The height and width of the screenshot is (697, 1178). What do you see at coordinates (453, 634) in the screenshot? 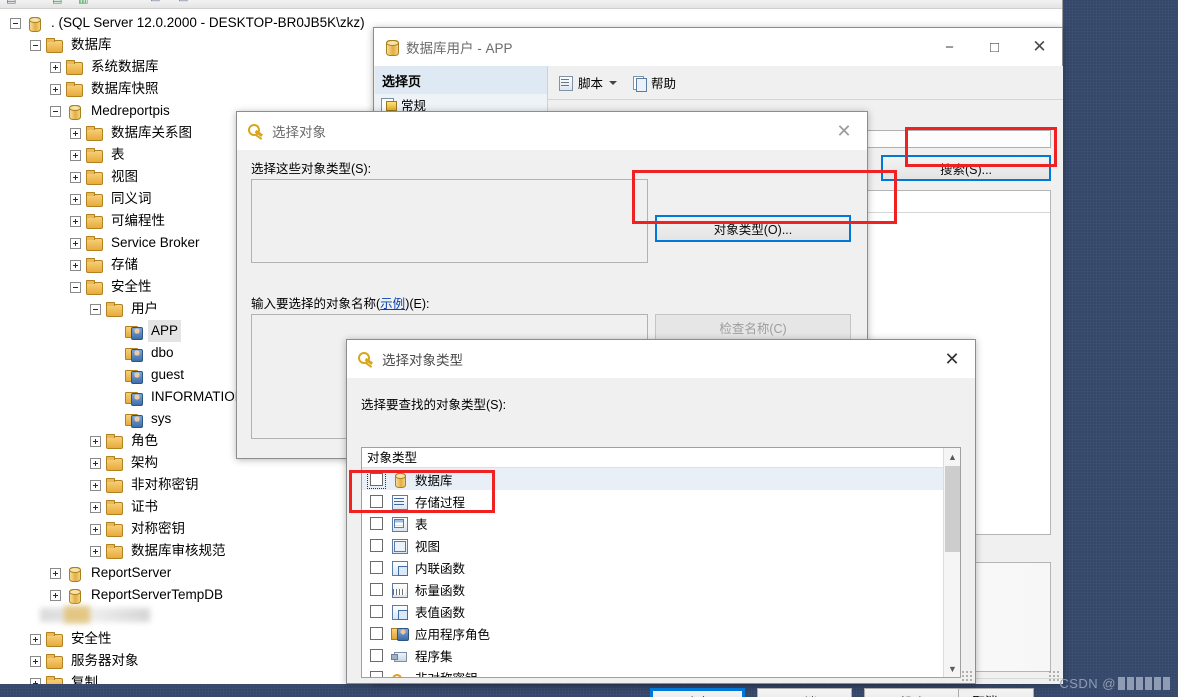
I see `object-type-label: 应用程序角色` at bounding box center [453, 634].